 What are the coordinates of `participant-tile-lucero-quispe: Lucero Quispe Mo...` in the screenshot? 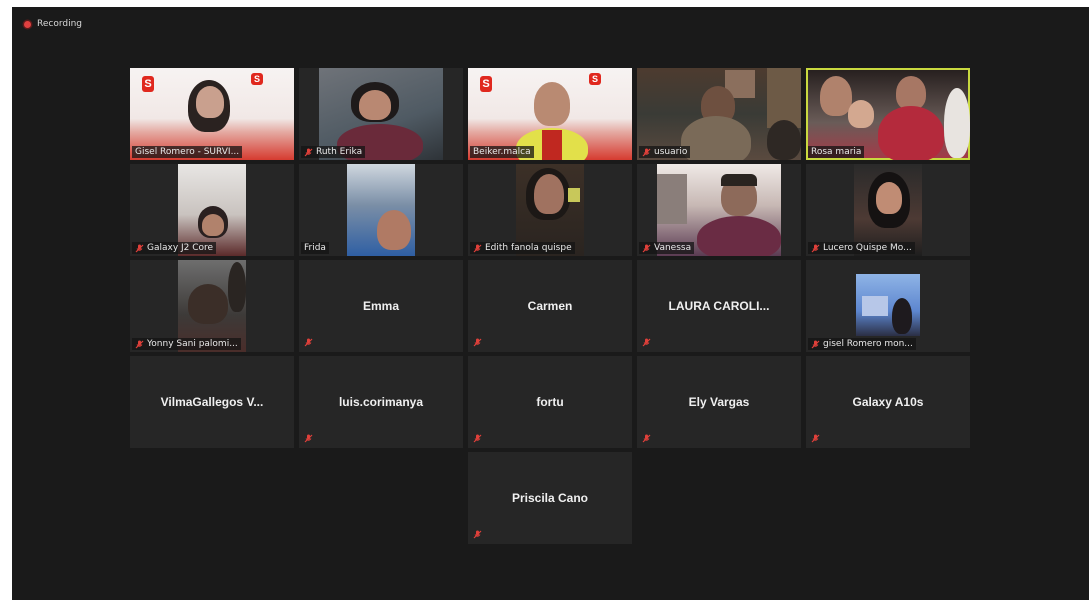 It's located at (888, 210).